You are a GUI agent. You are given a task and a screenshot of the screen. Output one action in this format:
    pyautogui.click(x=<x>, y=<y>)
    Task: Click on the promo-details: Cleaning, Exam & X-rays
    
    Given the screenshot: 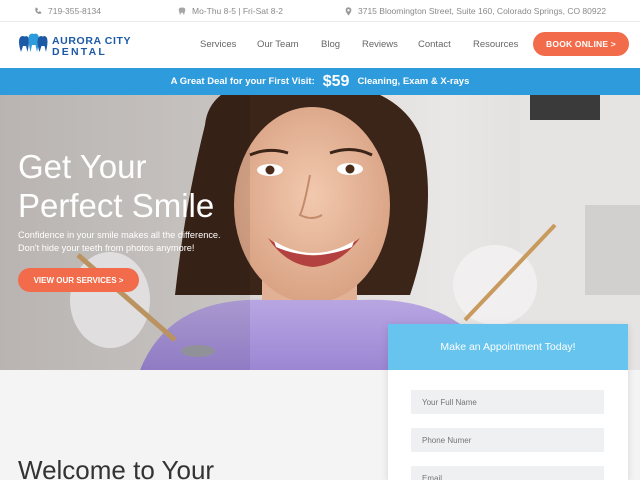 What is the action you would take?
    pyautogui.click(x=413, y=81)
    